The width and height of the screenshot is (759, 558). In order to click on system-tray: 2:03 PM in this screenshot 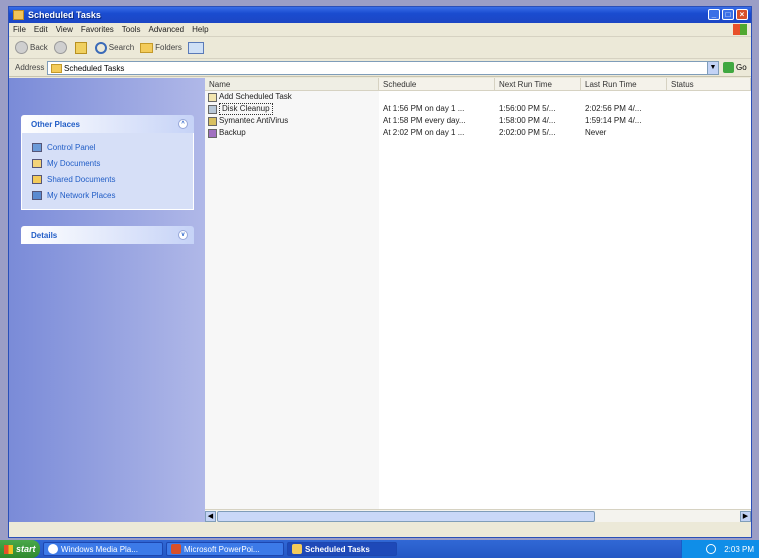, I will do `click(720, 549)`.